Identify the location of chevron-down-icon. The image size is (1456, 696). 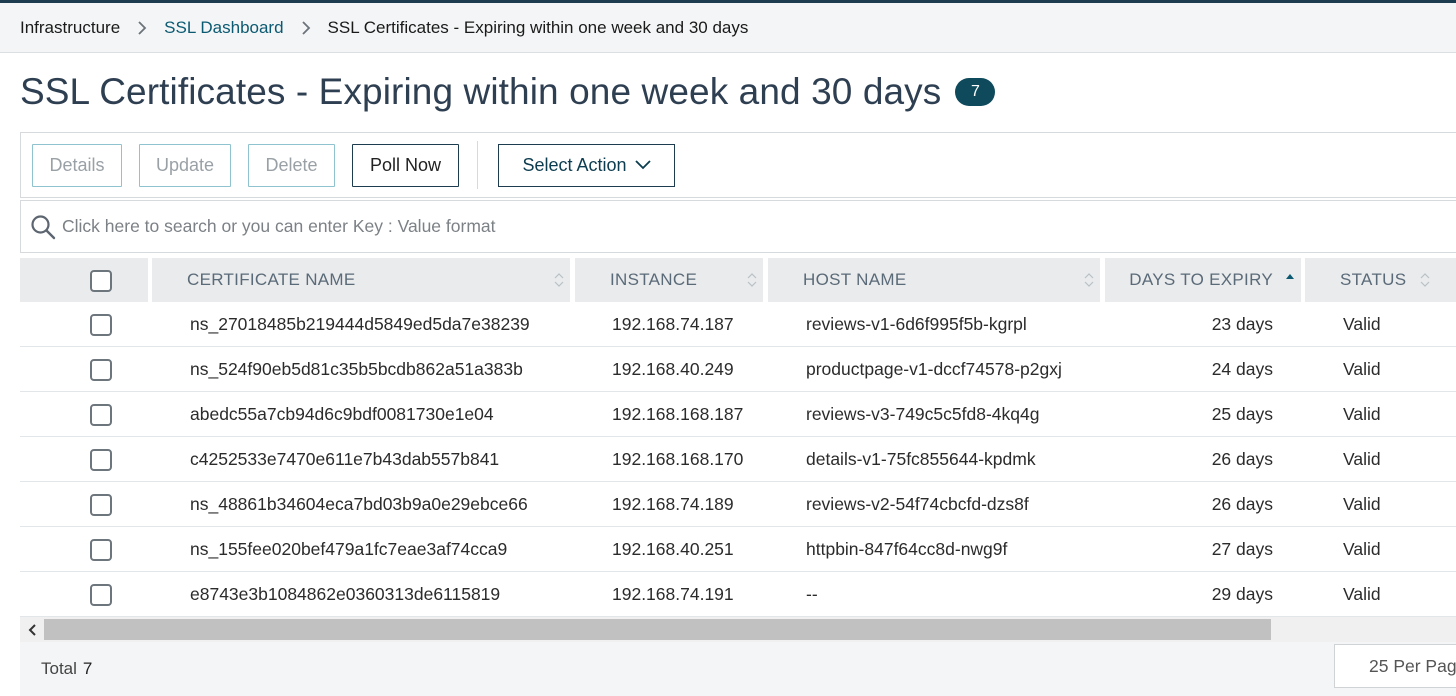
(642, 165).